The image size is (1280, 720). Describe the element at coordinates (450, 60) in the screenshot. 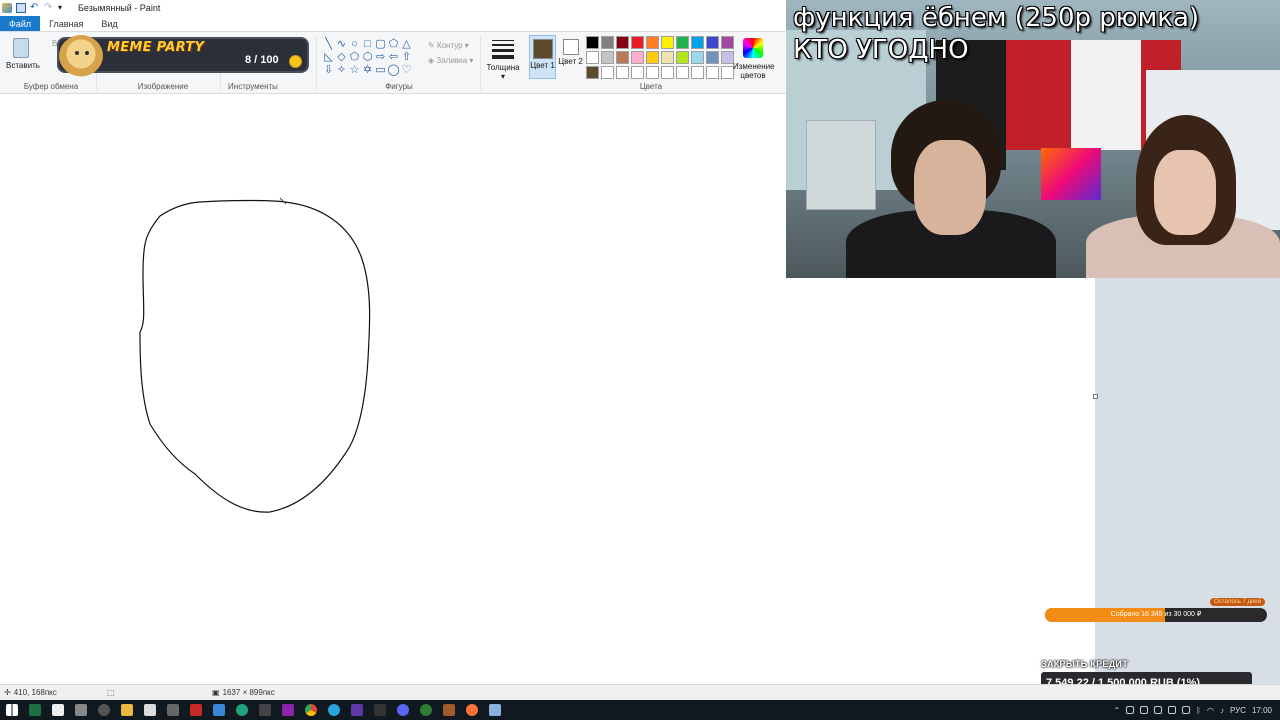

I see `fill-button: ◈ Заливка ▾` at that location.